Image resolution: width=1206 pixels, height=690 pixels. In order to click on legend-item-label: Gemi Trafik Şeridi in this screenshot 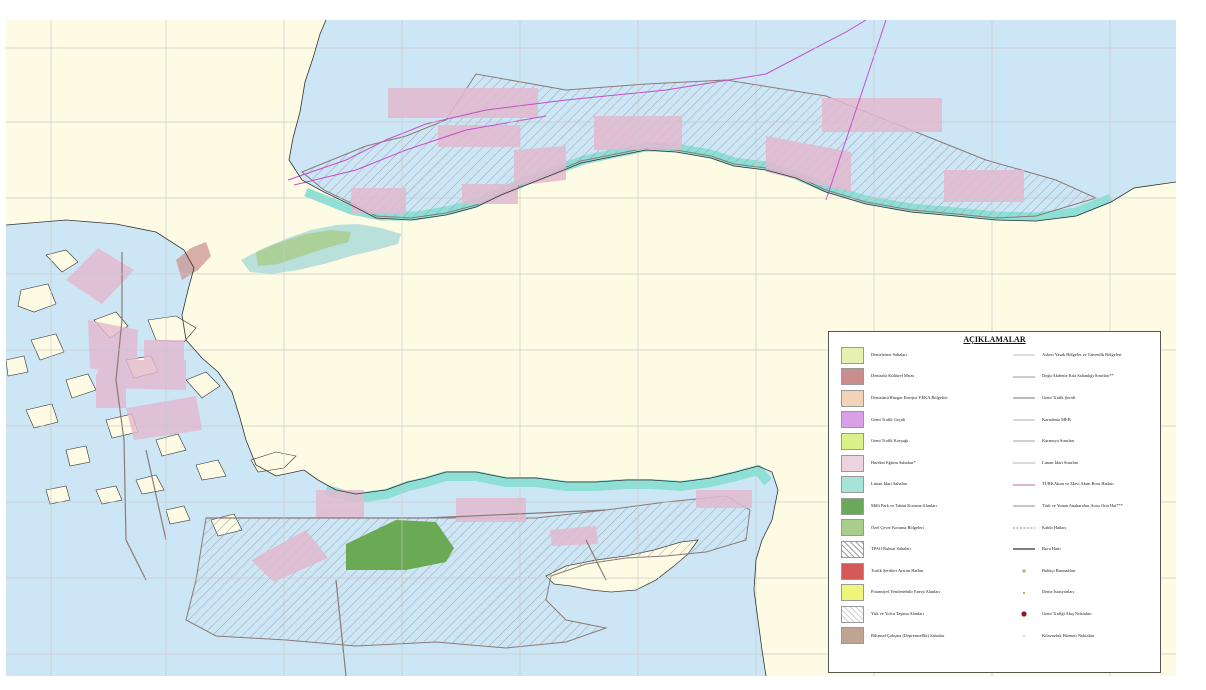, I will do `click(1059, 397)`.